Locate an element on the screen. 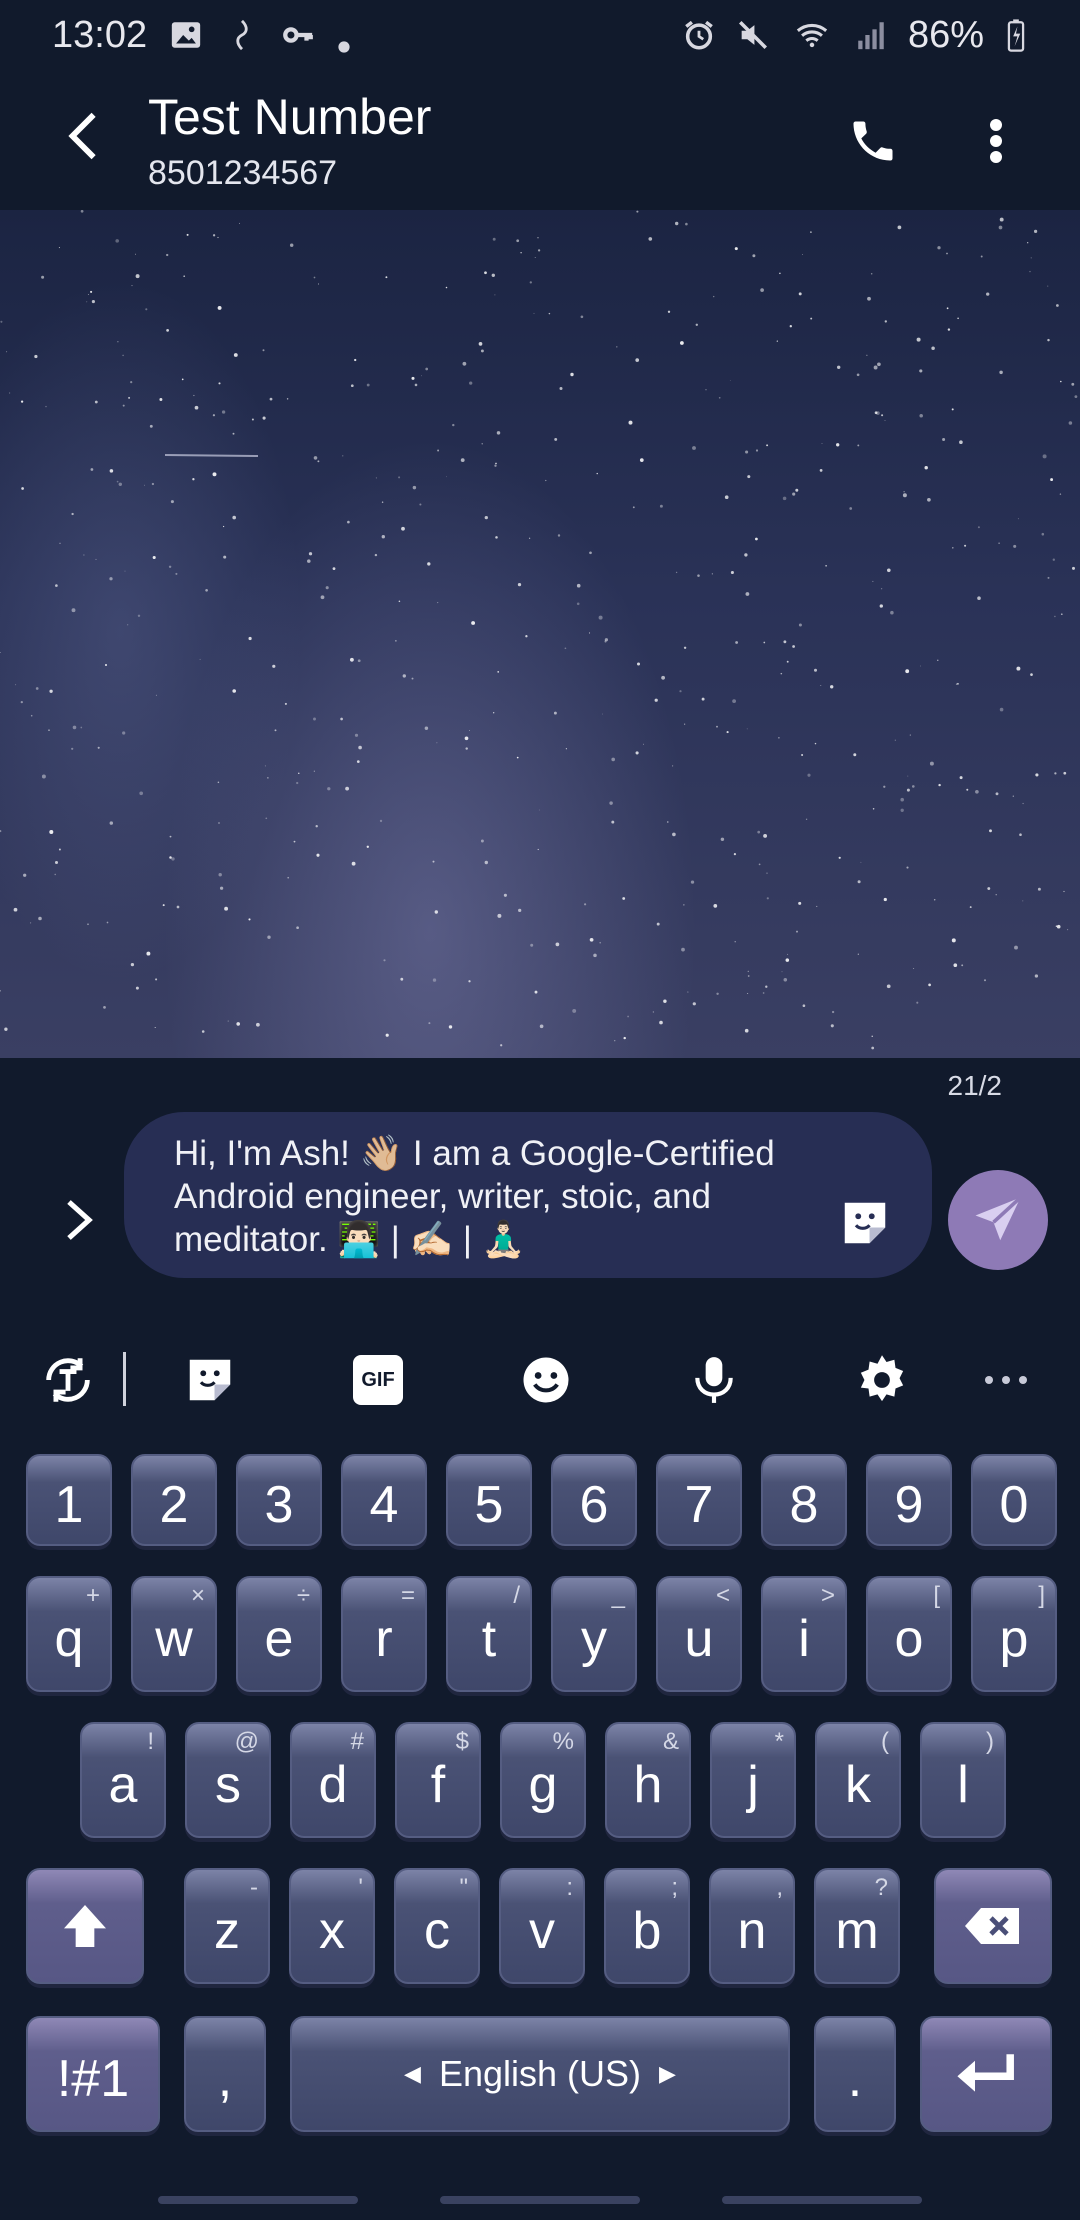 The width and height of the screenshot is (1080, 2220). key-hint: & is located at coordinates (670, 1741).